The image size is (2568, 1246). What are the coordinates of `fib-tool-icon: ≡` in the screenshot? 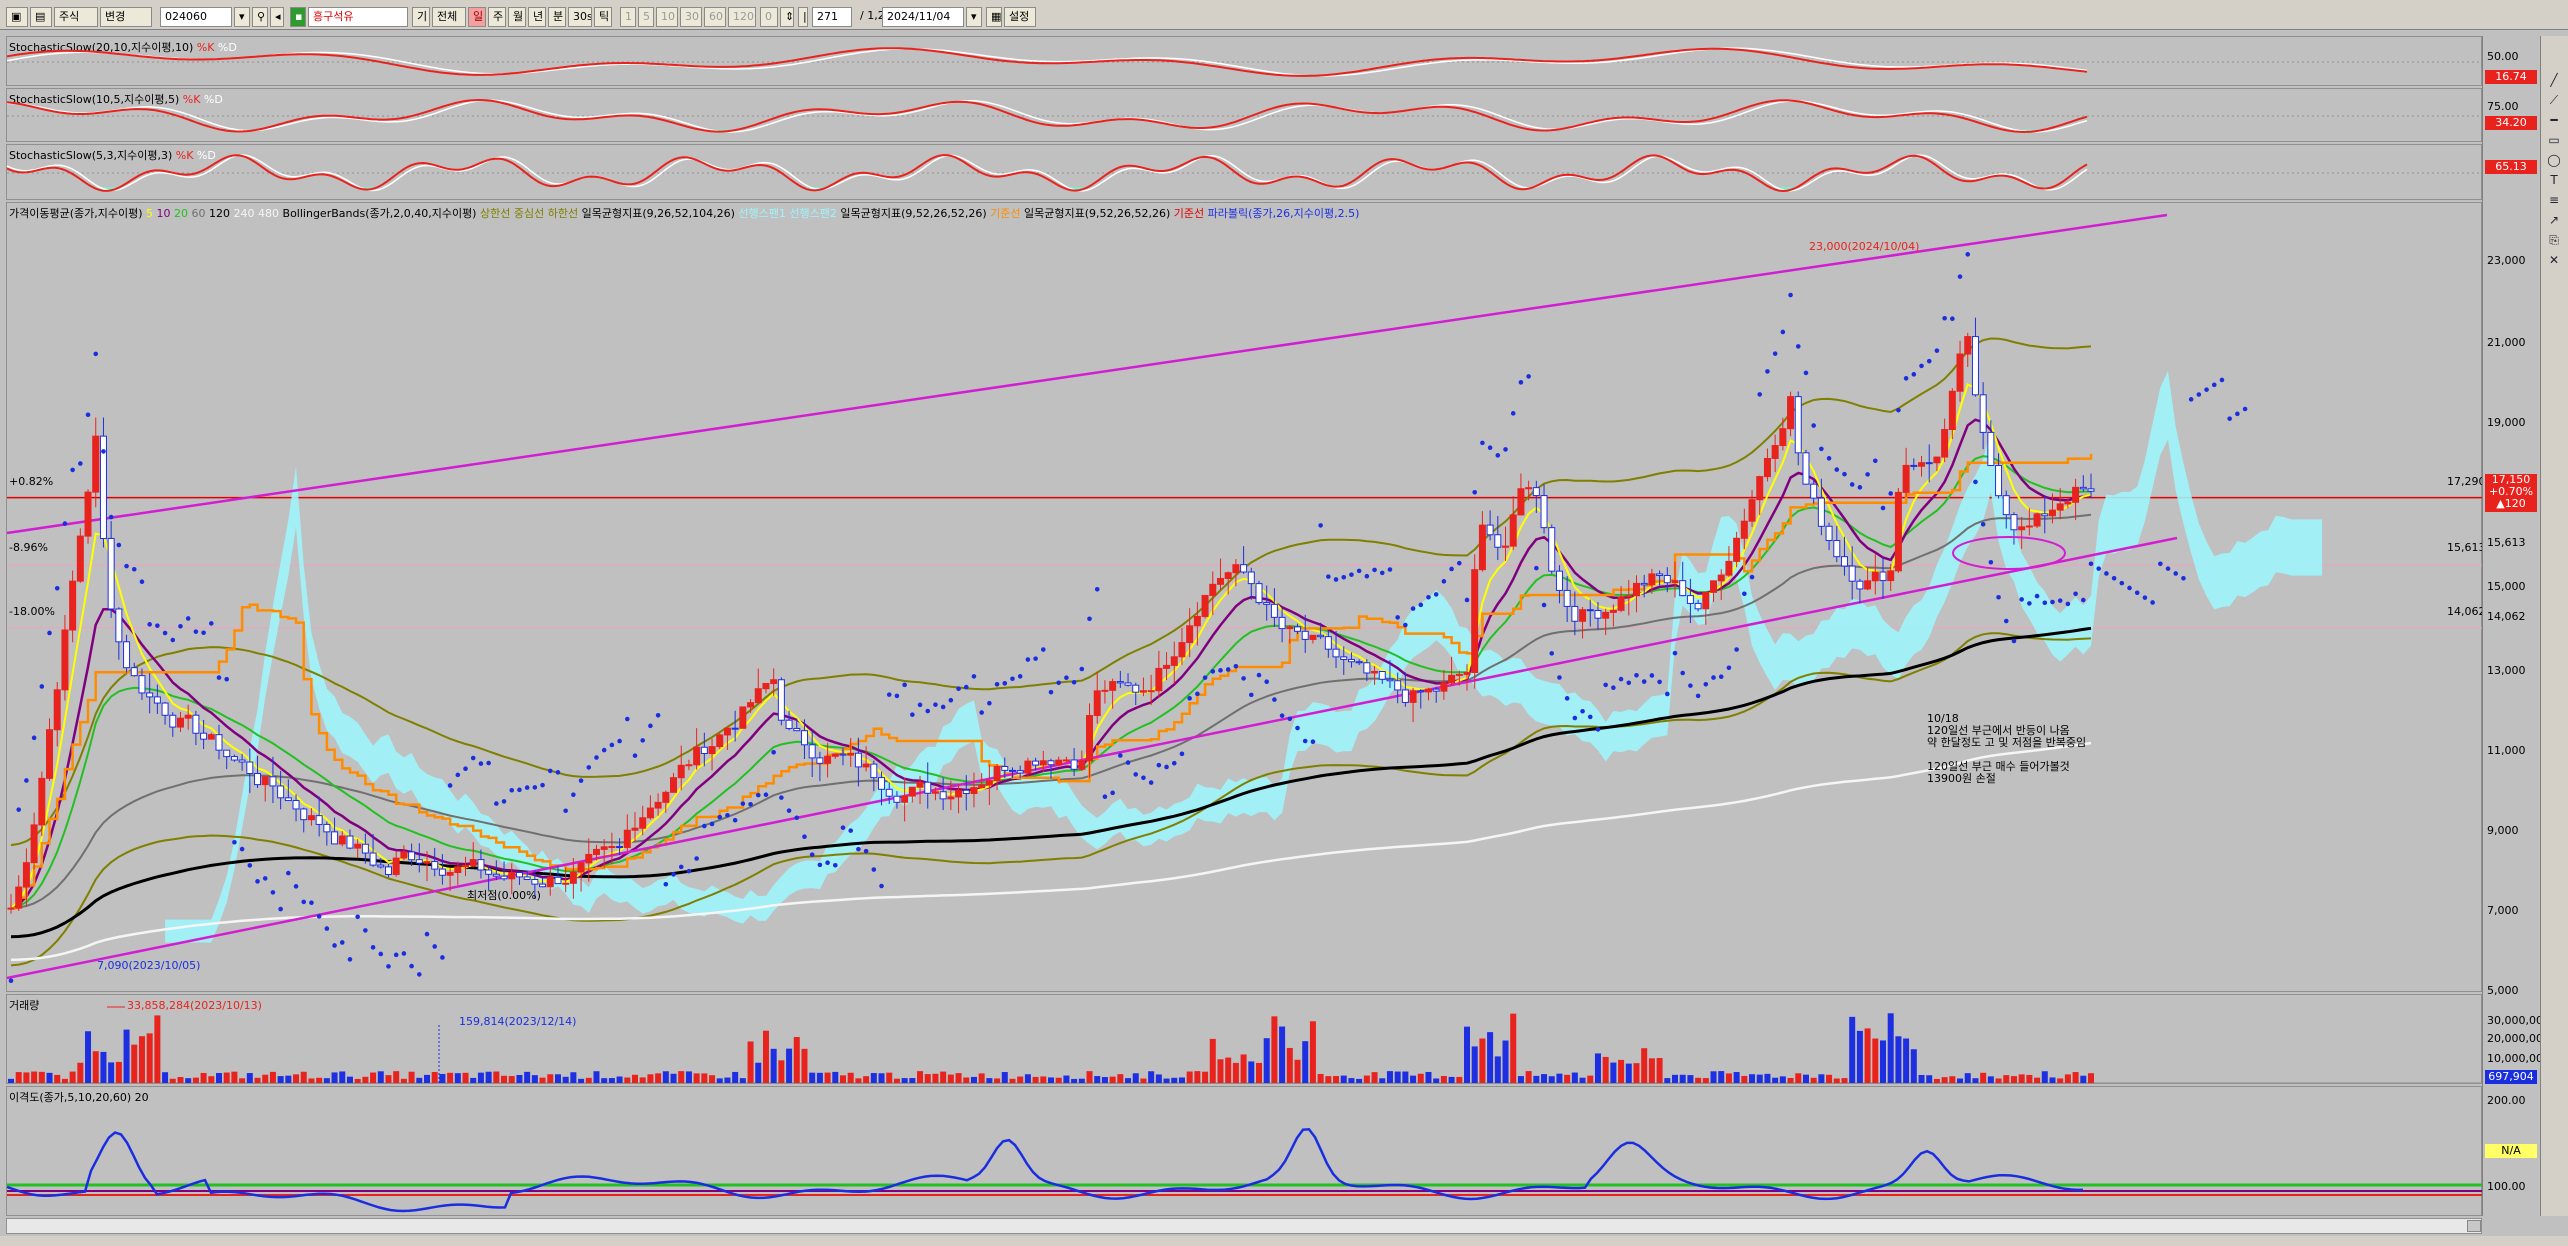 It's located at (2554, 200).